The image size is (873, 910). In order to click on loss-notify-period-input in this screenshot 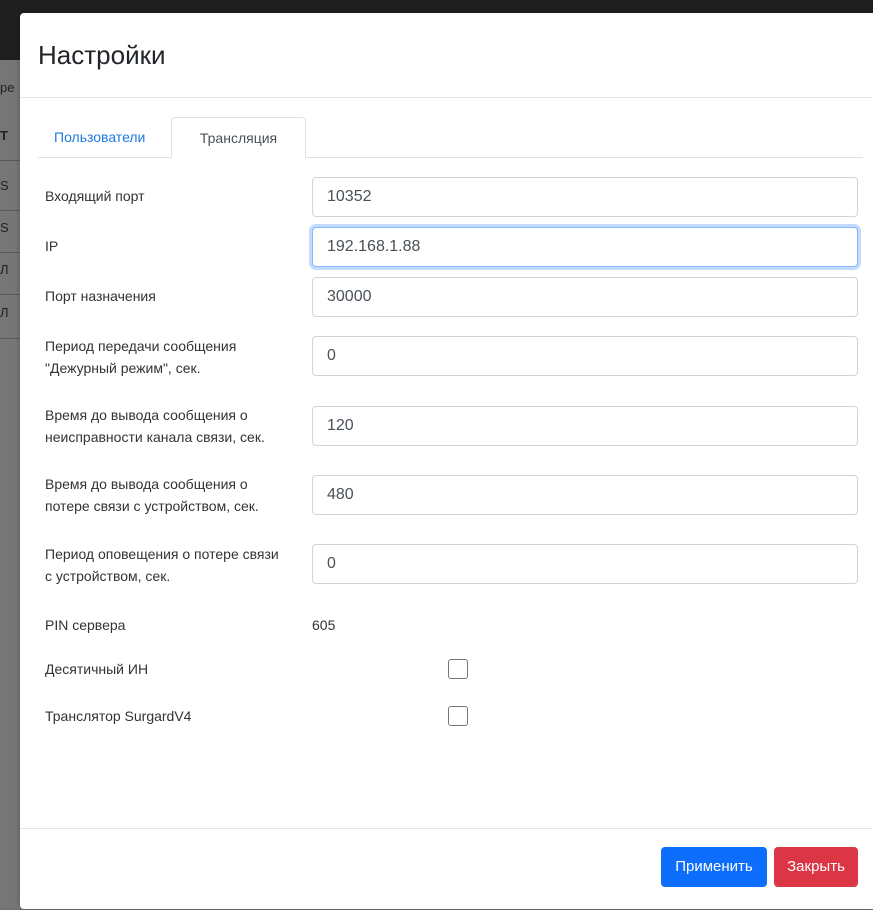, I will do `click(585, 564)`.